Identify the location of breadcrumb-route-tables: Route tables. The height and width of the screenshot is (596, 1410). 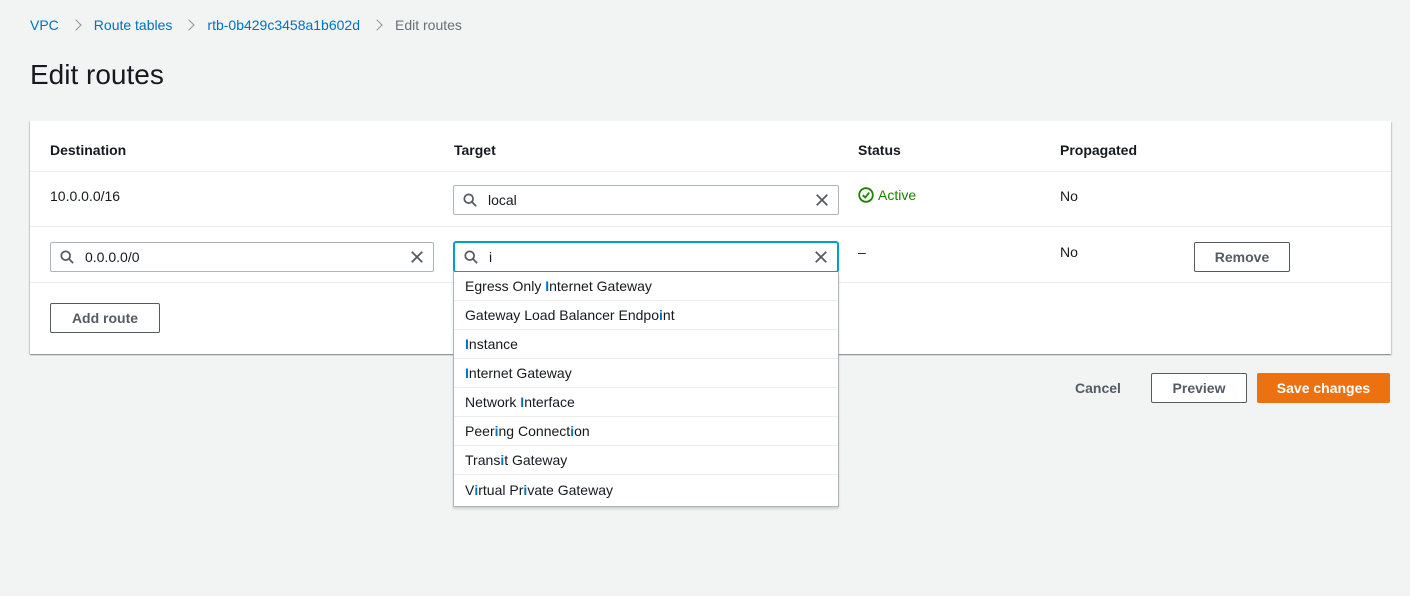
(133, 25).